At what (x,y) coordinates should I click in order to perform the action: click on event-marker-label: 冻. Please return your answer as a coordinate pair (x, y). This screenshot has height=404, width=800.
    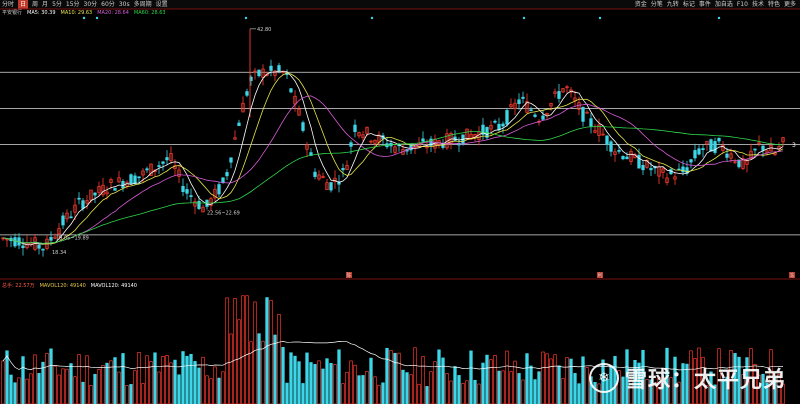
    Looking at the image, I should click on (792, 275).